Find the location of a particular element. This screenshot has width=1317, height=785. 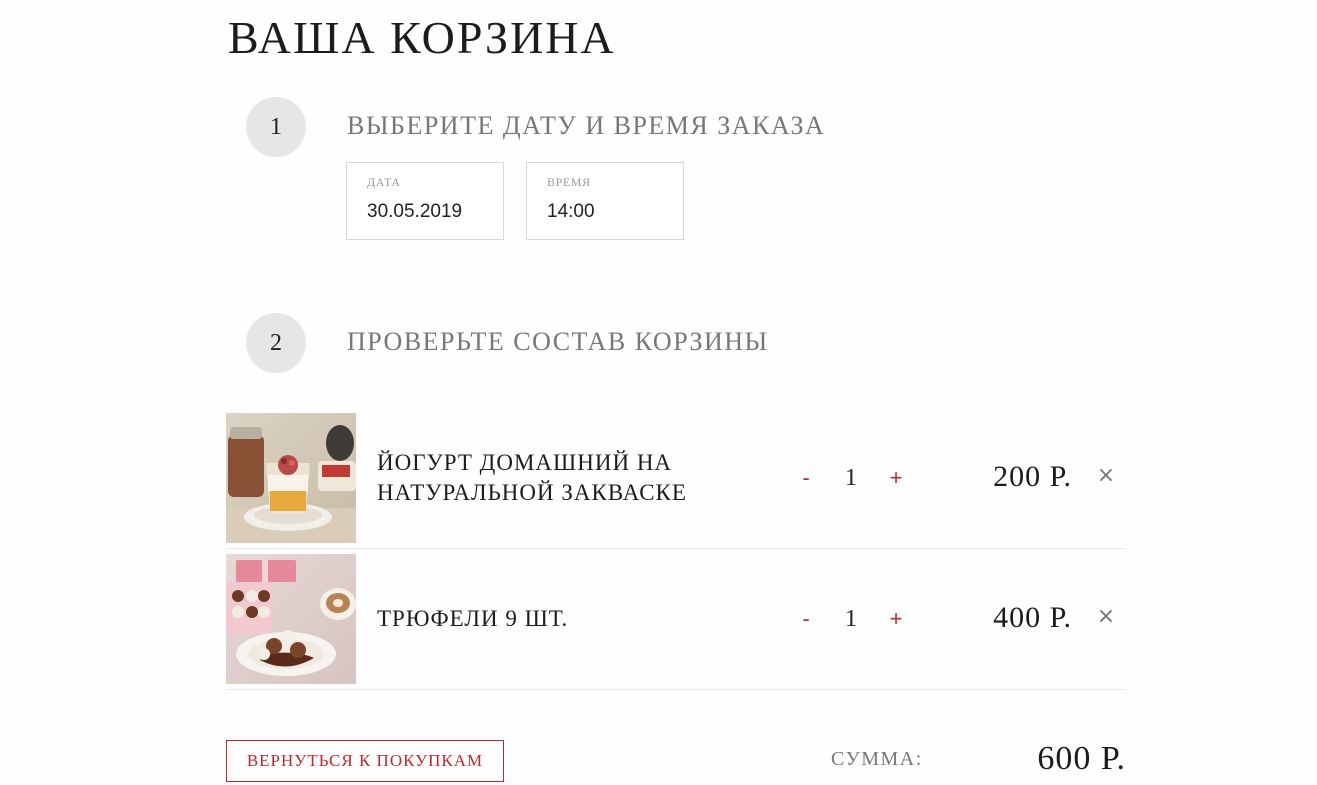

truffles-photo is located at coordinates (291, 619).